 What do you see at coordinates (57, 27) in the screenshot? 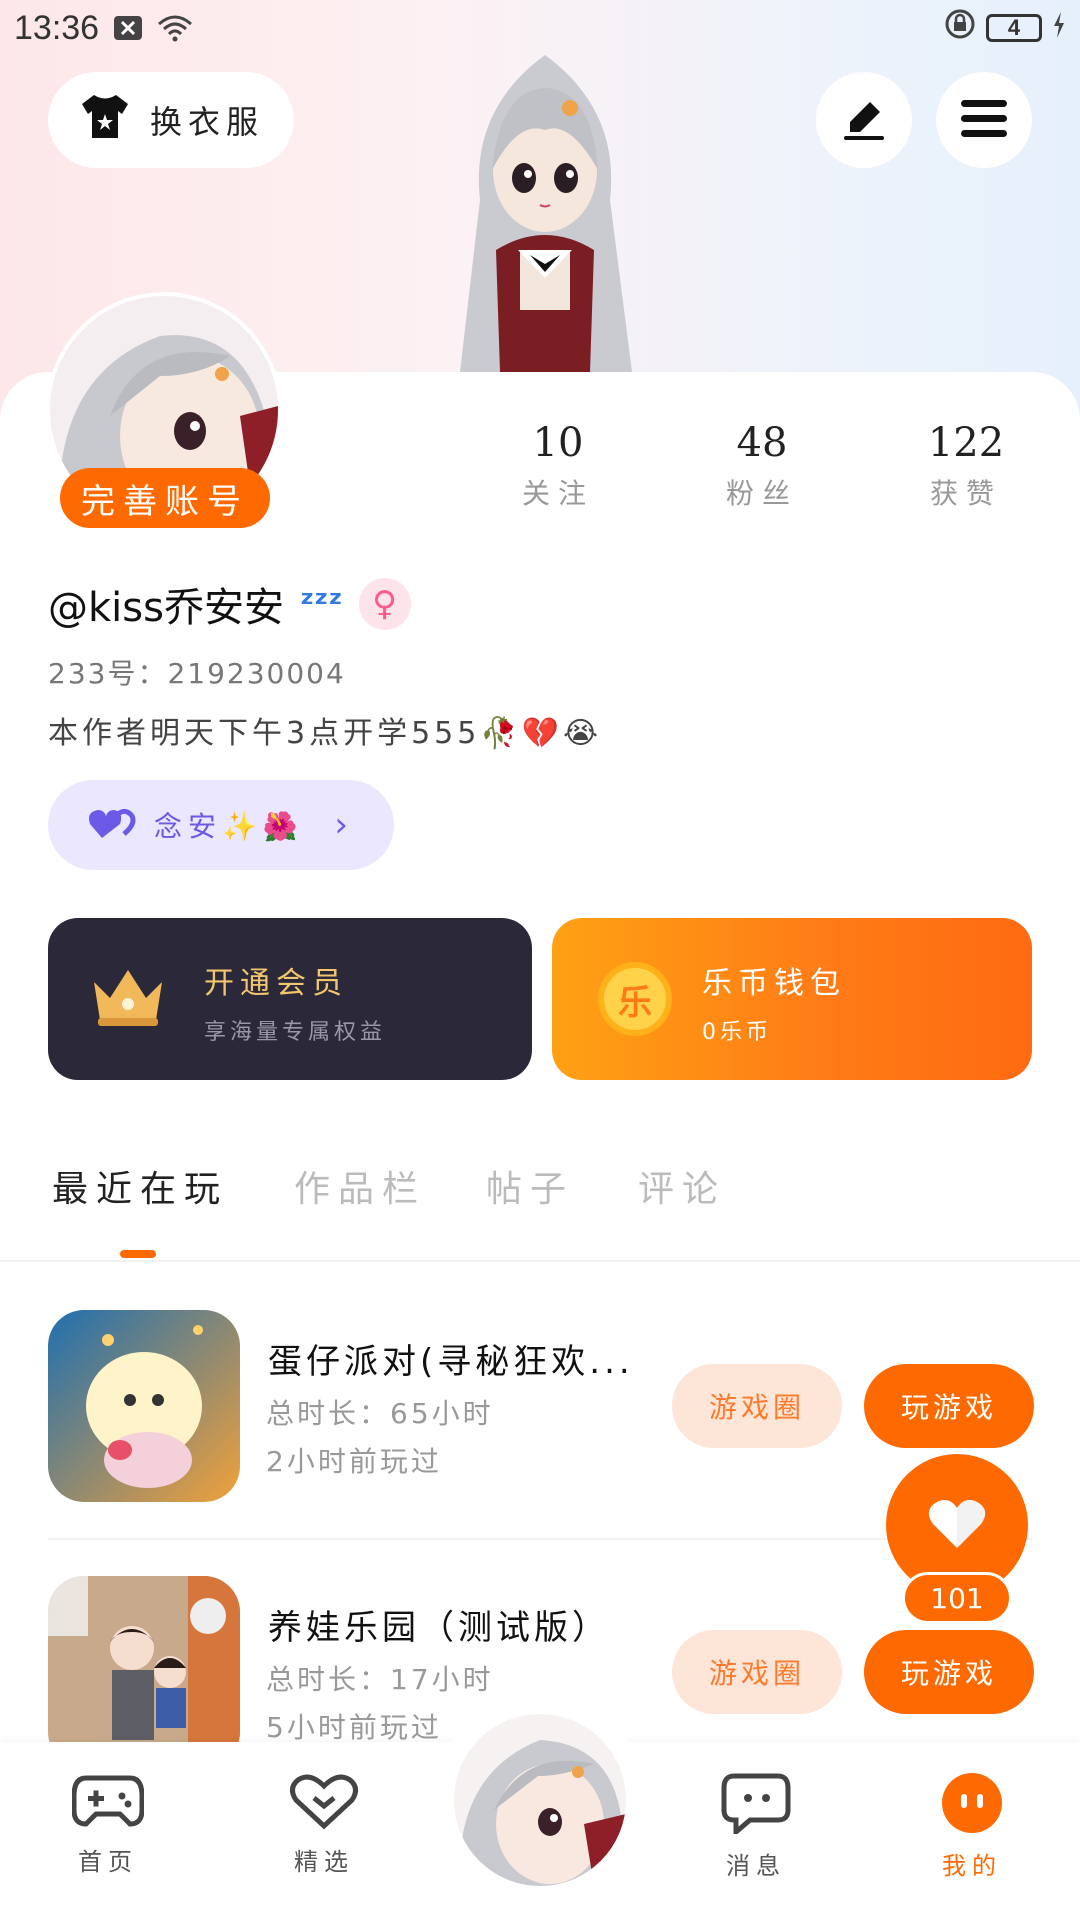
I see `status-time: 13:36` at bounding box center [57, 27].